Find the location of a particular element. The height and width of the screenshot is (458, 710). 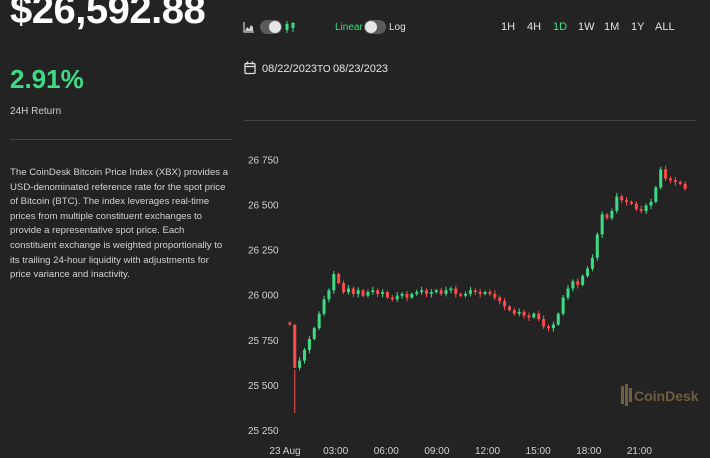

calendar-icon is located at coordinates (250, 68).